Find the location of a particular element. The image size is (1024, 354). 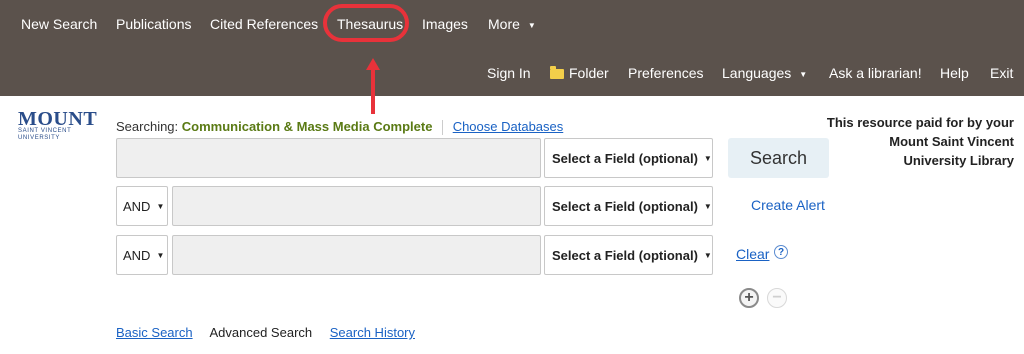

nav-publications: Publications is located at coordinates (154, 24).